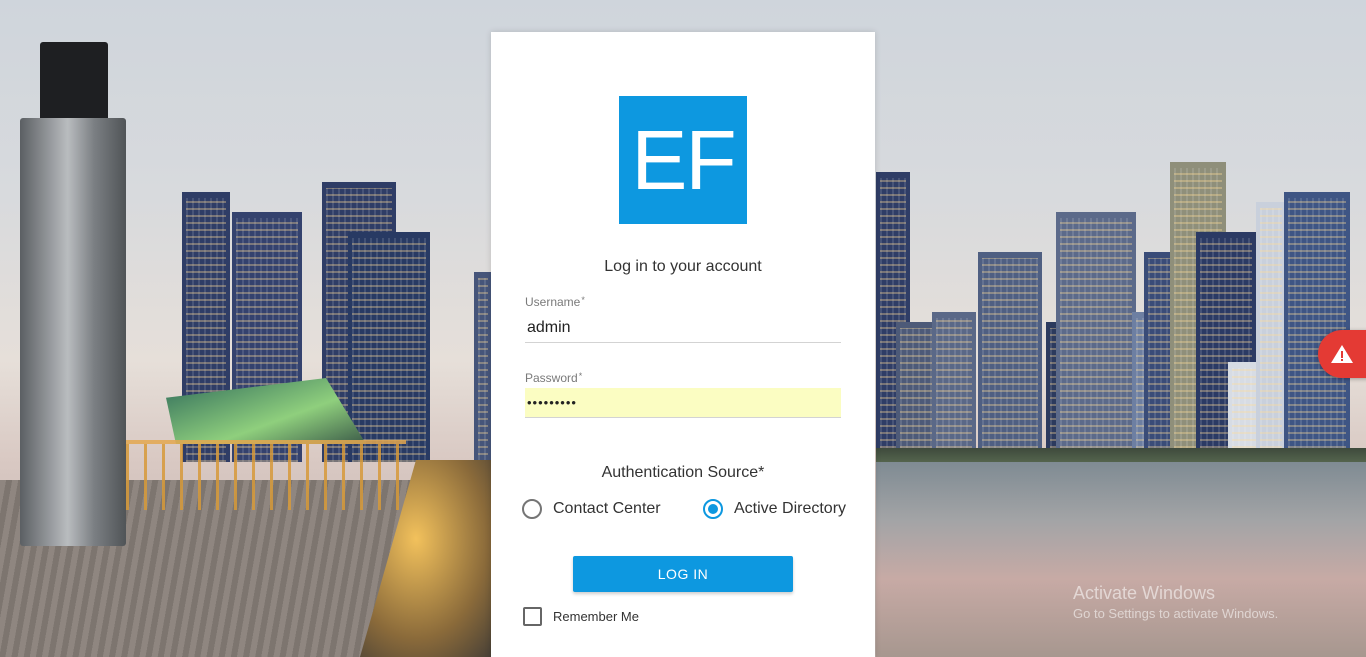 The image size is (1366, 657). Describe the element at coordinates (683, 574) in the screenshot. I see `login-button: LOG IN` at that location.